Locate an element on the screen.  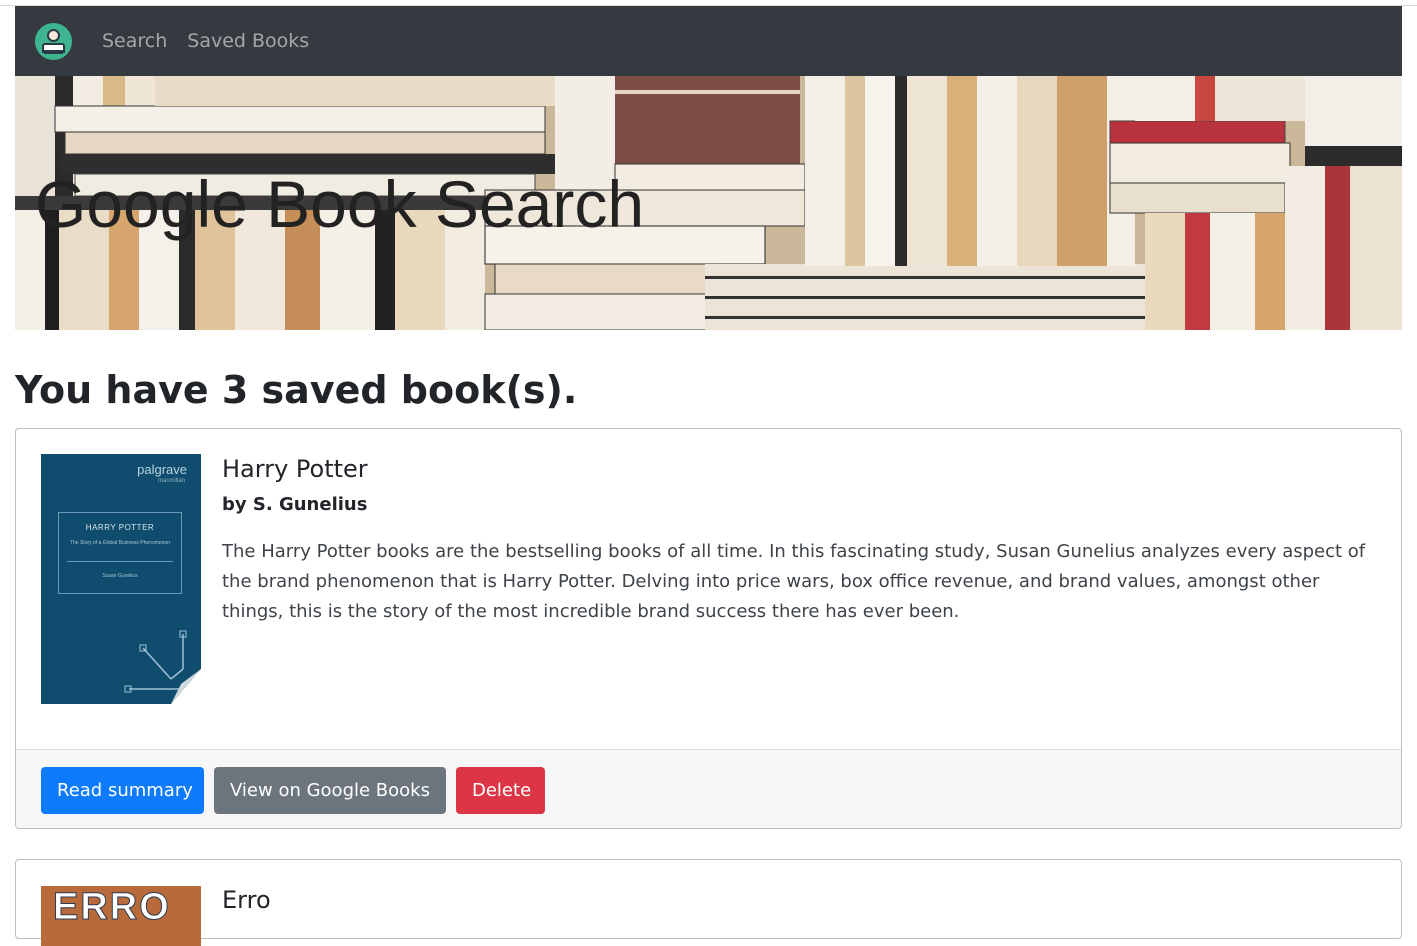
saved-count-heading: You have 3 saved book(s). is located at coordinates (296, 390).